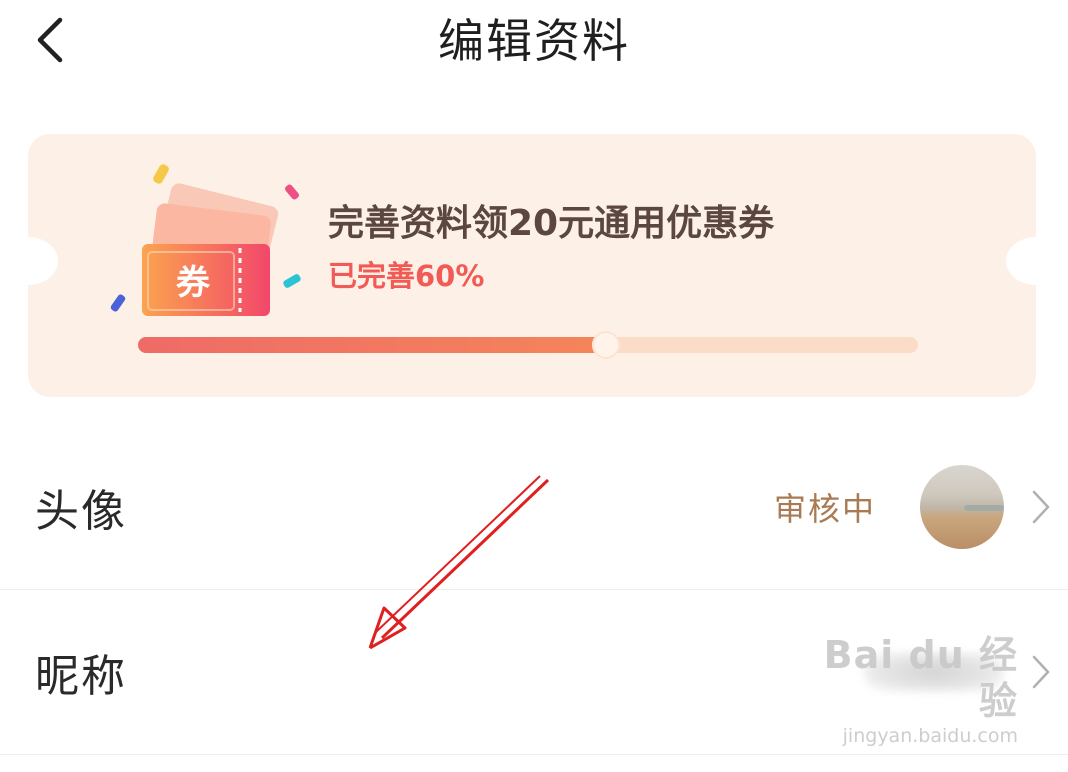  Describe the element at coordinates (193, 283) in the screenshot. I see `coupon-label: 券` at that location.